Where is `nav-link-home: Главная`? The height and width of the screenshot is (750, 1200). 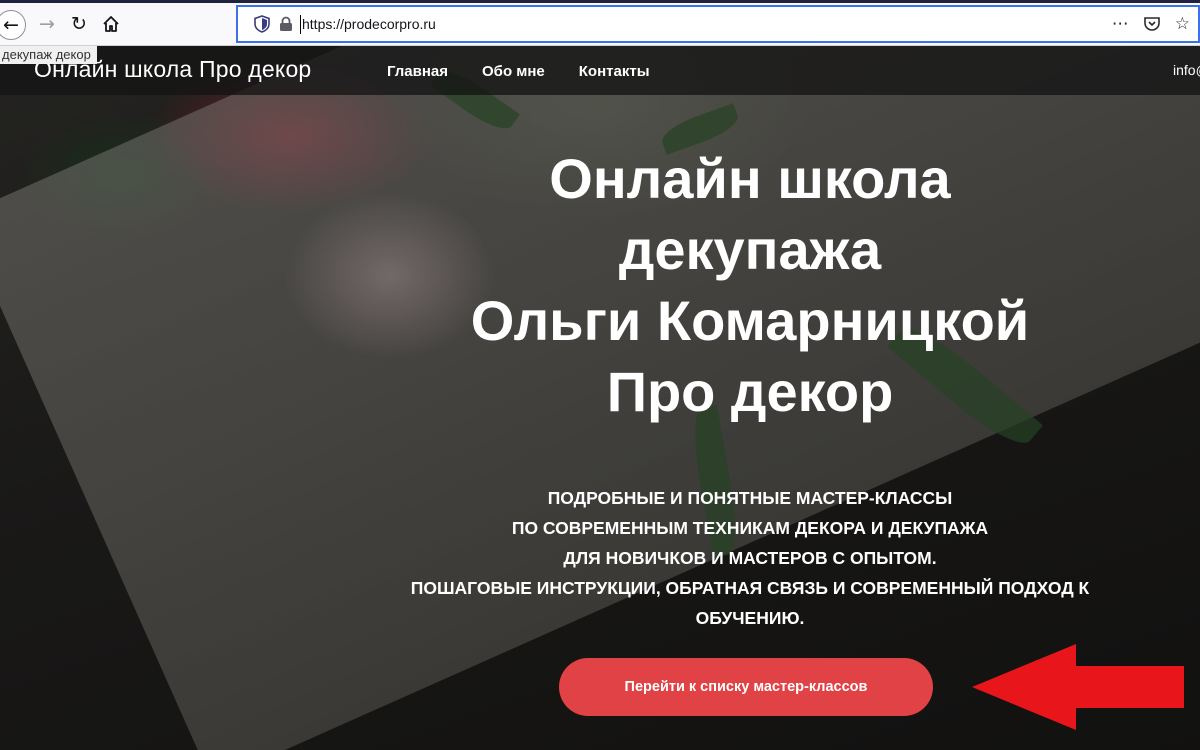 nav-link-home: Главная is located at coordinates (417, 71).